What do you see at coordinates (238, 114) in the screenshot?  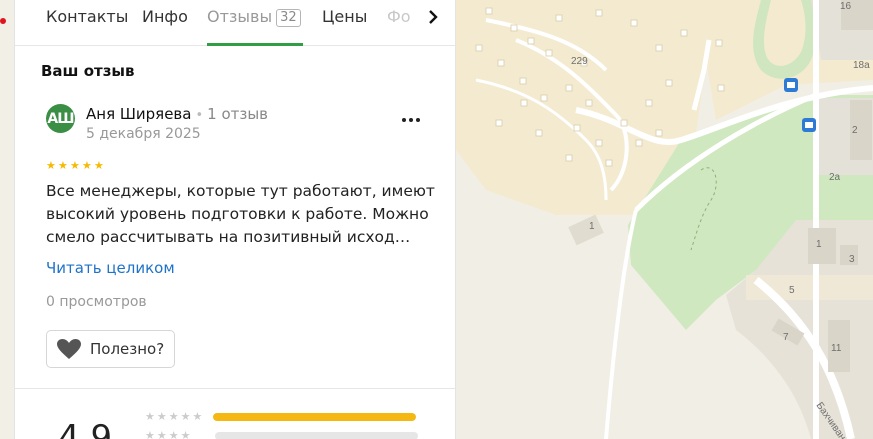 I see `author-review-count: 1 отзыв` at bounding box center [238, 114].